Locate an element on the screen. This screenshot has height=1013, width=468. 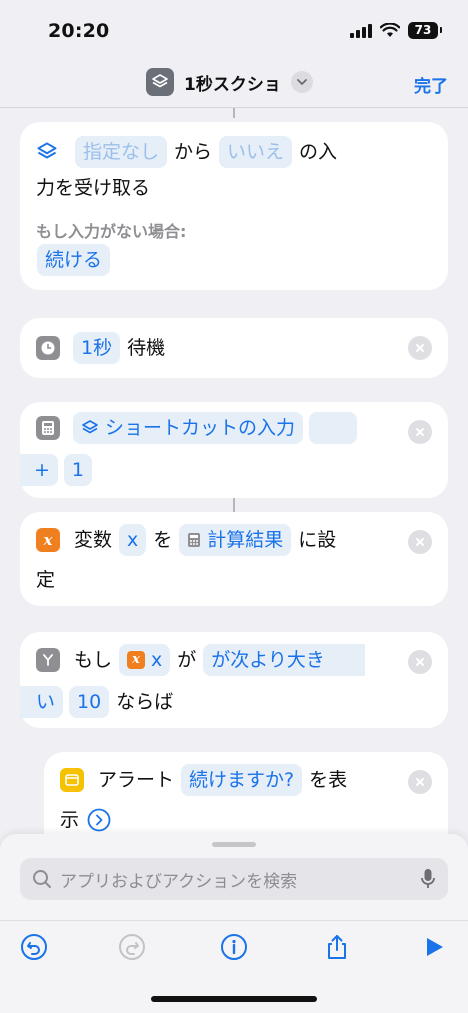
alert-message-pill: 続けますか? is located at coordinates (242, 780).